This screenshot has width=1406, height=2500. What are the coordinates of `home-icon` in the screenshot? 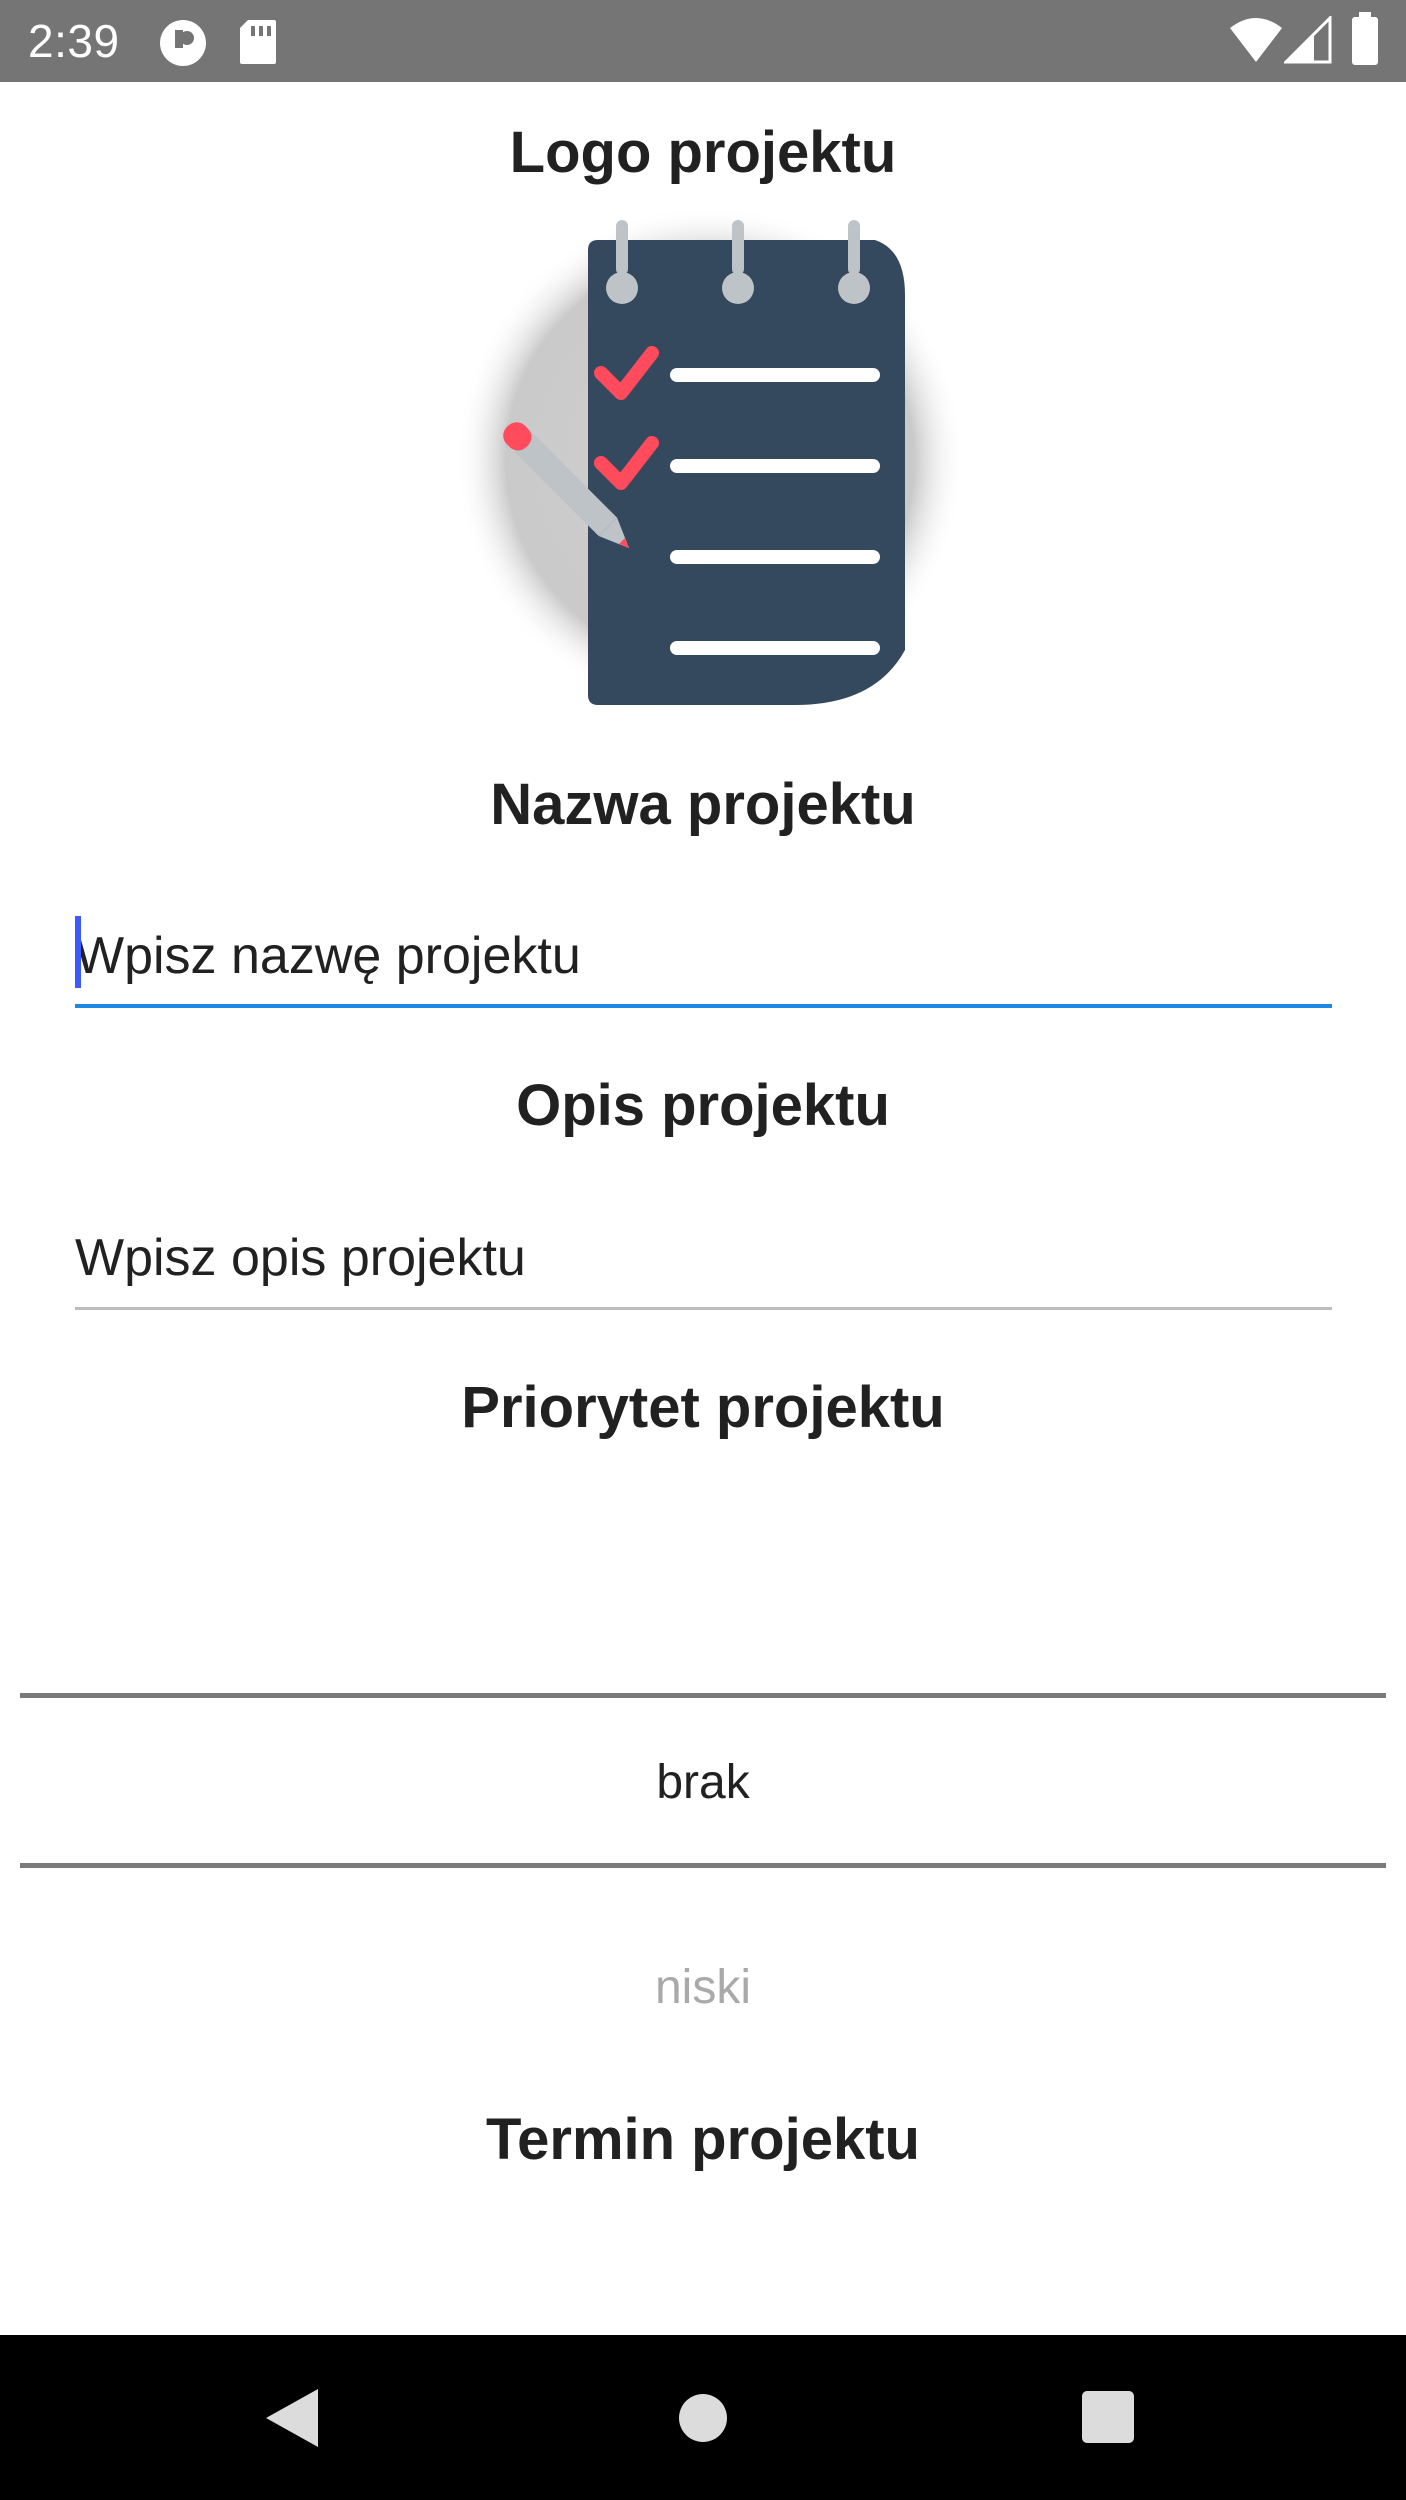 It's located at (703, 2420).